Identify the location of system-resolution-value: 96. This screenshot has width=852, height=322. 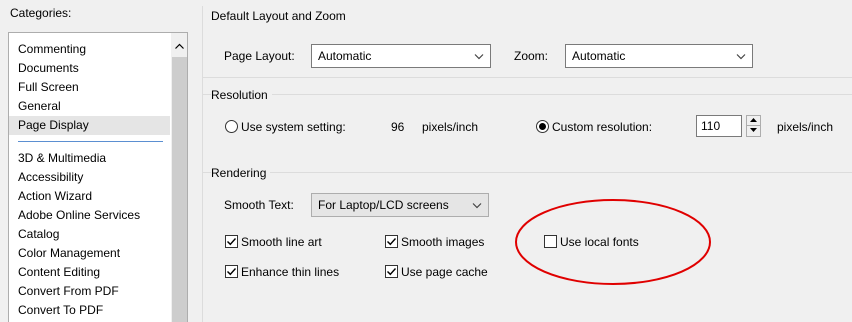
(398, 127).